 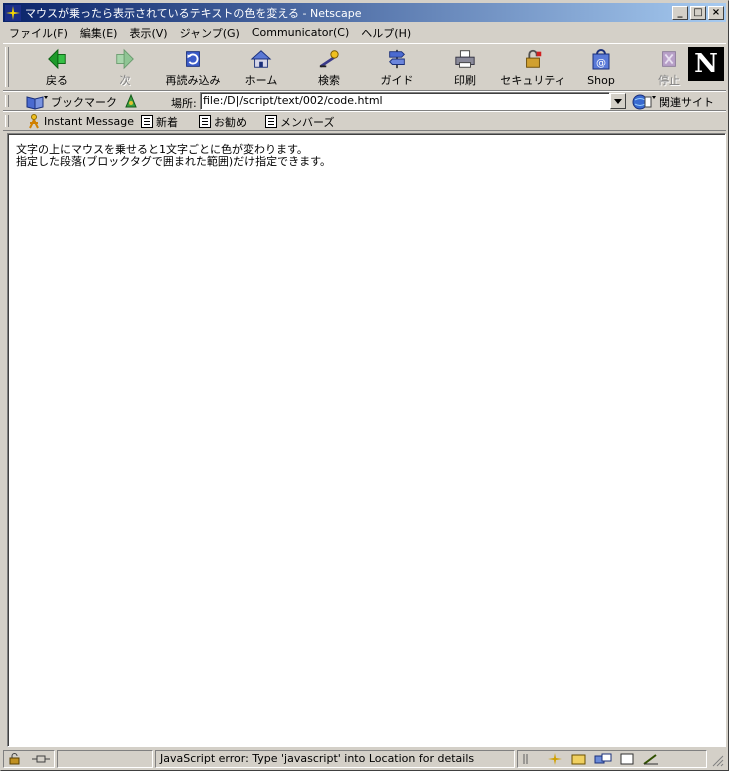 I want to click on back-label: 戻る, so click(x=57, y=80).